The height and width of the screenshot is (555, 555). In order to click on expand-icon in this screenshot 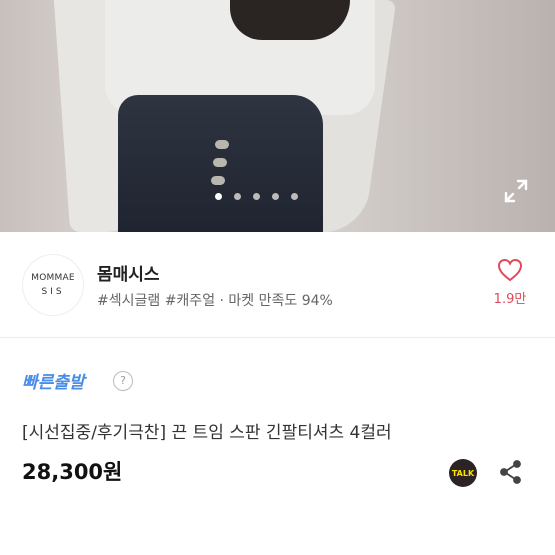, I will do `click(516, 191)`.